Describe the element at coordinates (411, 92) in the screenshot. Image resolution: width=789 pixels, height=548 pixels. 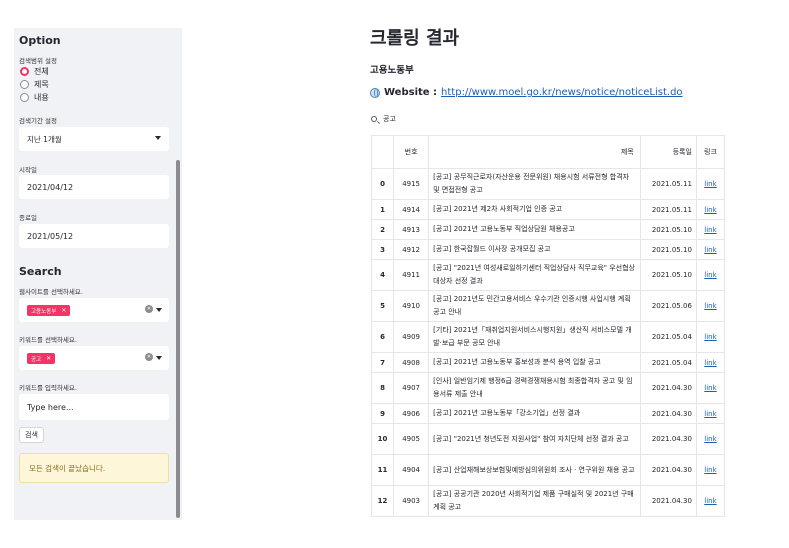
I see `website-label: Website :` at that location.